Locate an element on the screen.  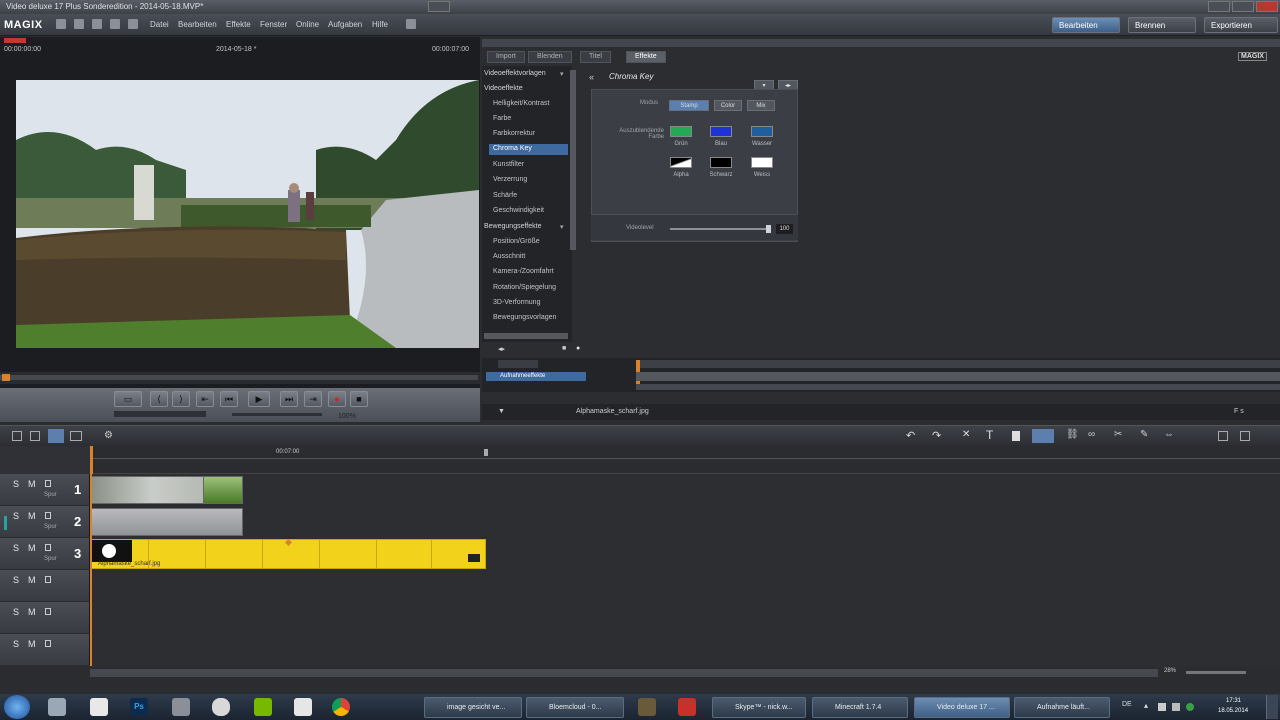
menu-effekte: Effekte is located at coordinates (238, 24).